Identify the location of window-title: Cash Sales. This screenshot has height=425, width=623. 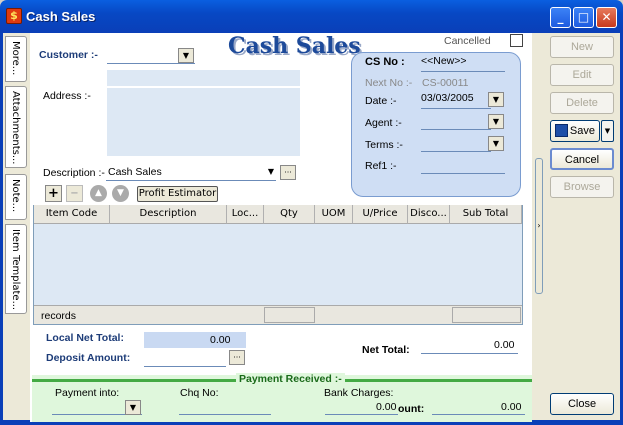
(61, 16).